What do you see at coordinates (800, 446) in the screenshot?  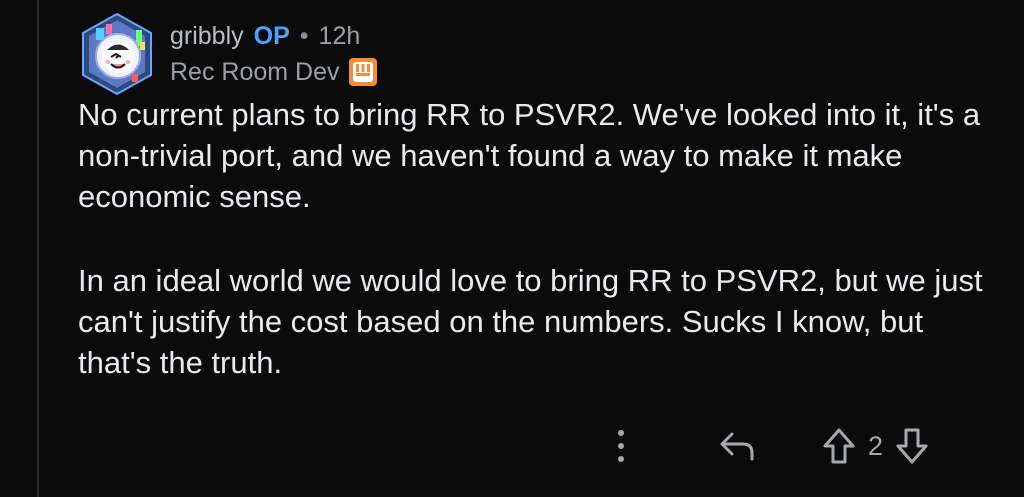 I see `comment-actions: 2` at bounding box center [800, 446].